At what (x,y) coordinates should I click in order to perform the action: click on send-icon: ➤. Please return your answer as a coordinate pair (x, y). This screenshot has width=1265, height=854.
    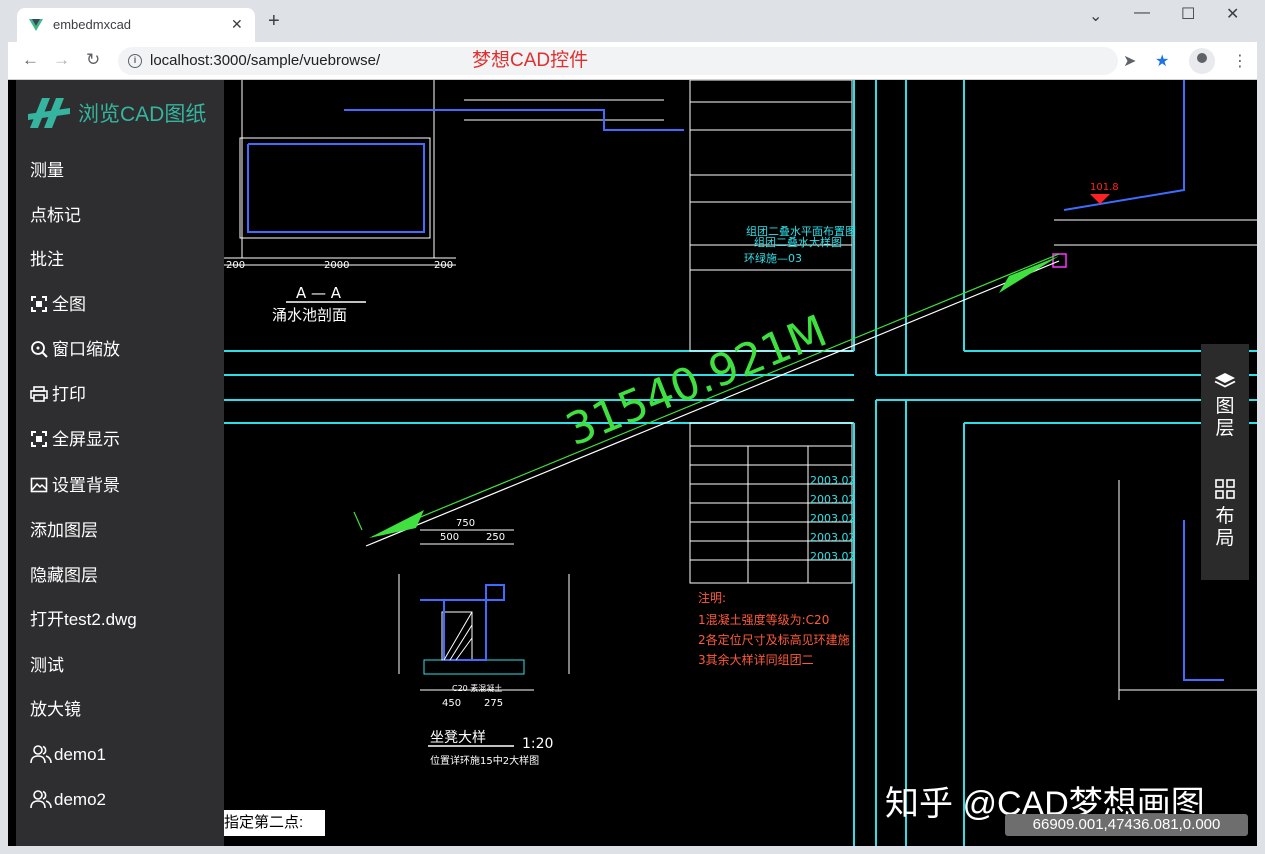
    Looking at the image, I should click on (1129, 61).